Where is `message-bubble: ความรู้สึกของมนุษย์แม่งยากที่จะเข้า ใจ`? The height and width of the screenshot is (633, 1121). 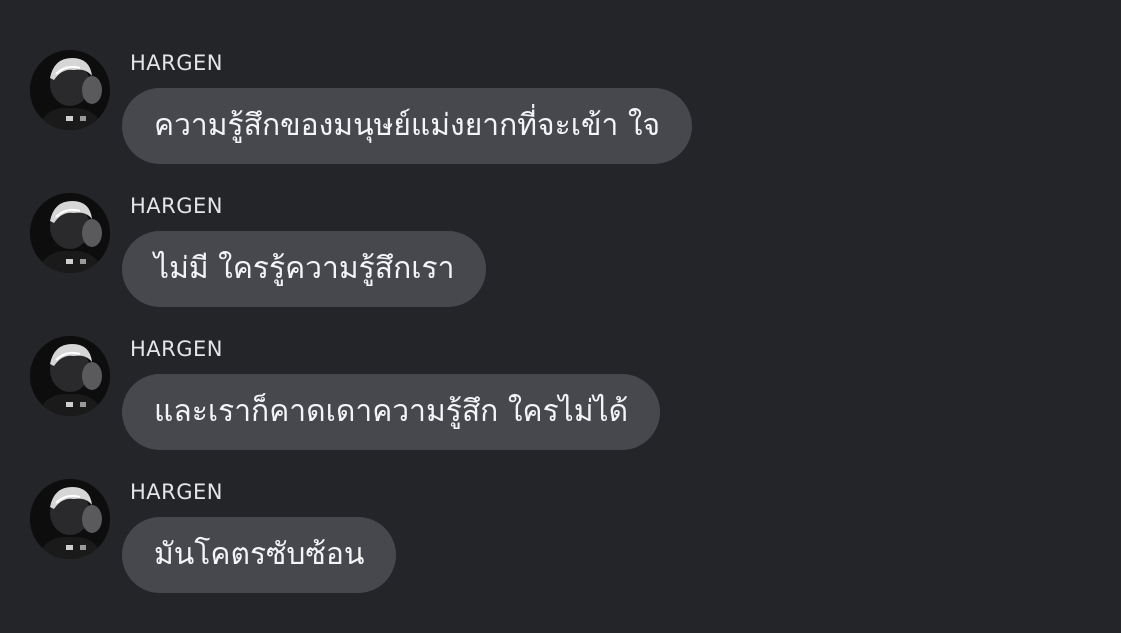
message-bubble: ความรู้สึกของมนุษย์แม่งยากที่จะเข้า ใจ is located at coordinates (407, 126).